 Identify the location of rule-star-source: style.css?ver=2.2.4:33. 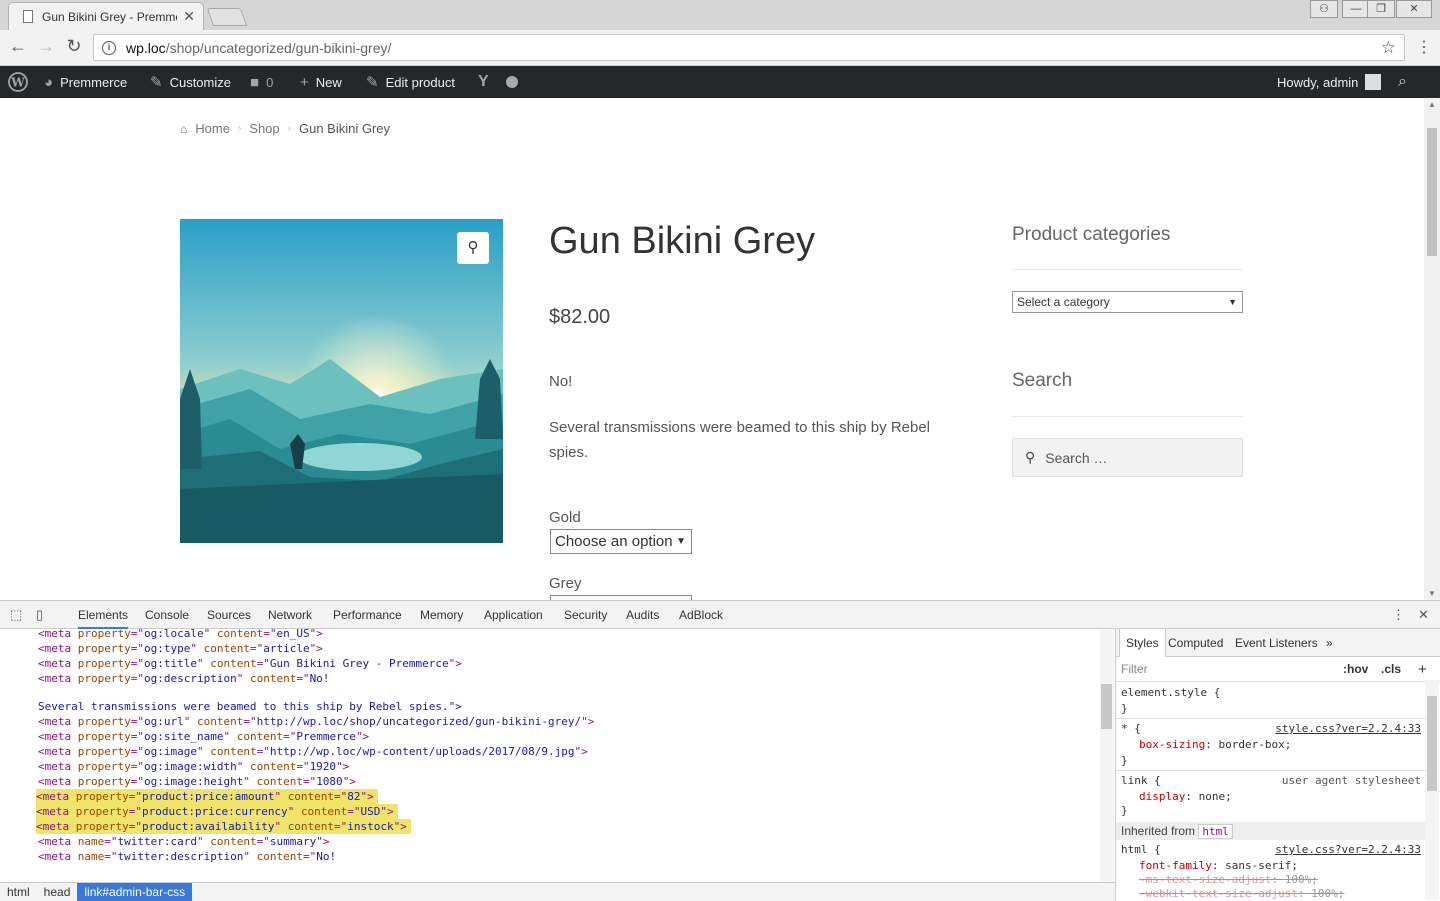
(1348, 728).